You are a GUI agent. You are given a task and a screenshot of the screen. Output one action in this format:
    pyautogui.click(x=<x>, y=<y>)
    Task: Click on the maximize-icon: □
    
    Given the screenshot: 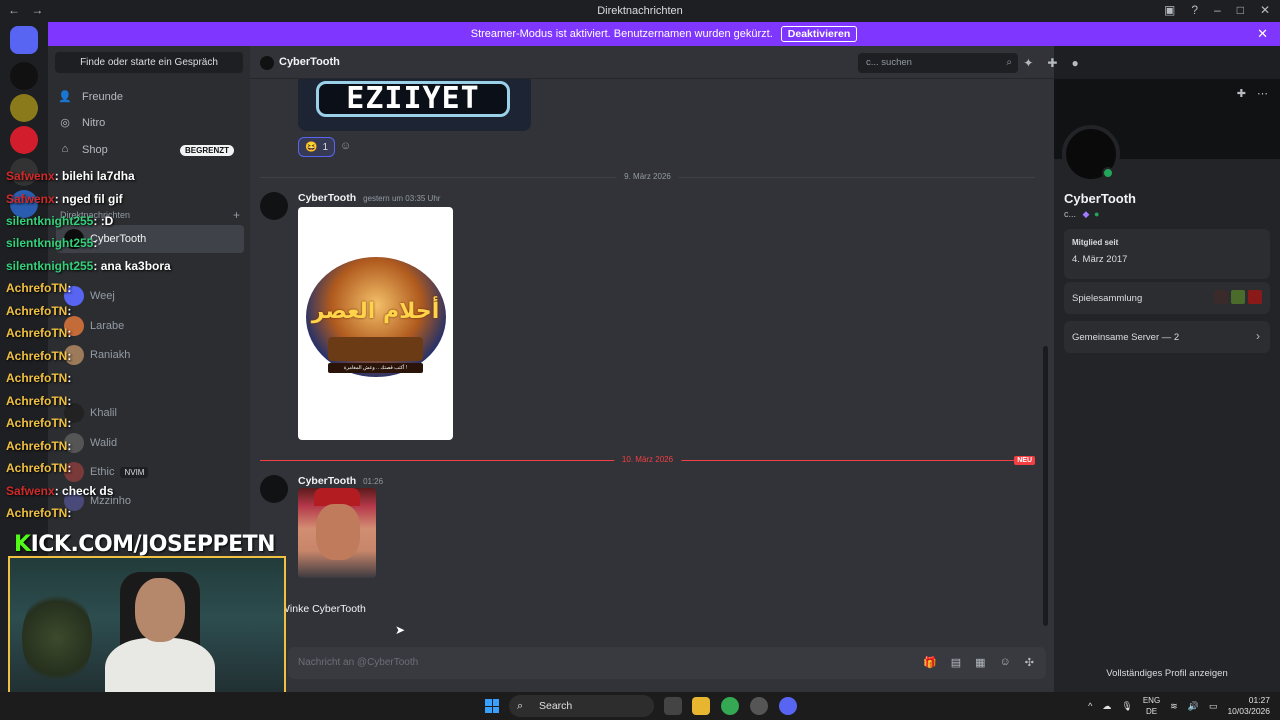 What is the action you would take?
    pyautogui.click(x=1240, y=10)
    